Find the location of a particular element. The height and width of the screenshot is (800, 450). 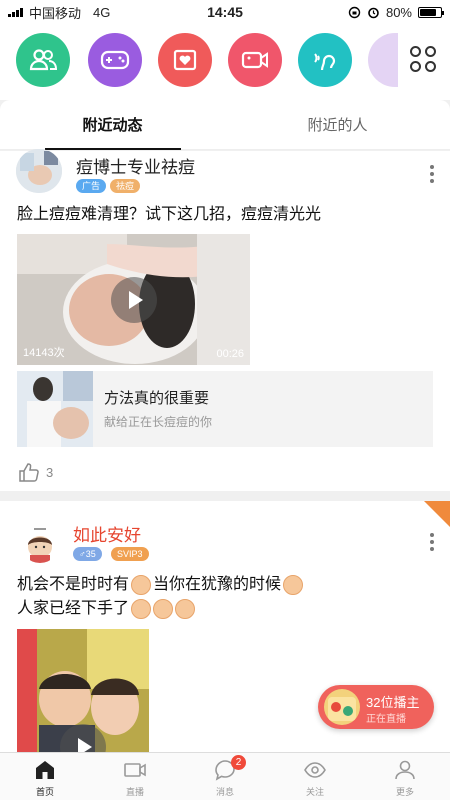

rotation-lock-icon is located at coordinates (354, 12).